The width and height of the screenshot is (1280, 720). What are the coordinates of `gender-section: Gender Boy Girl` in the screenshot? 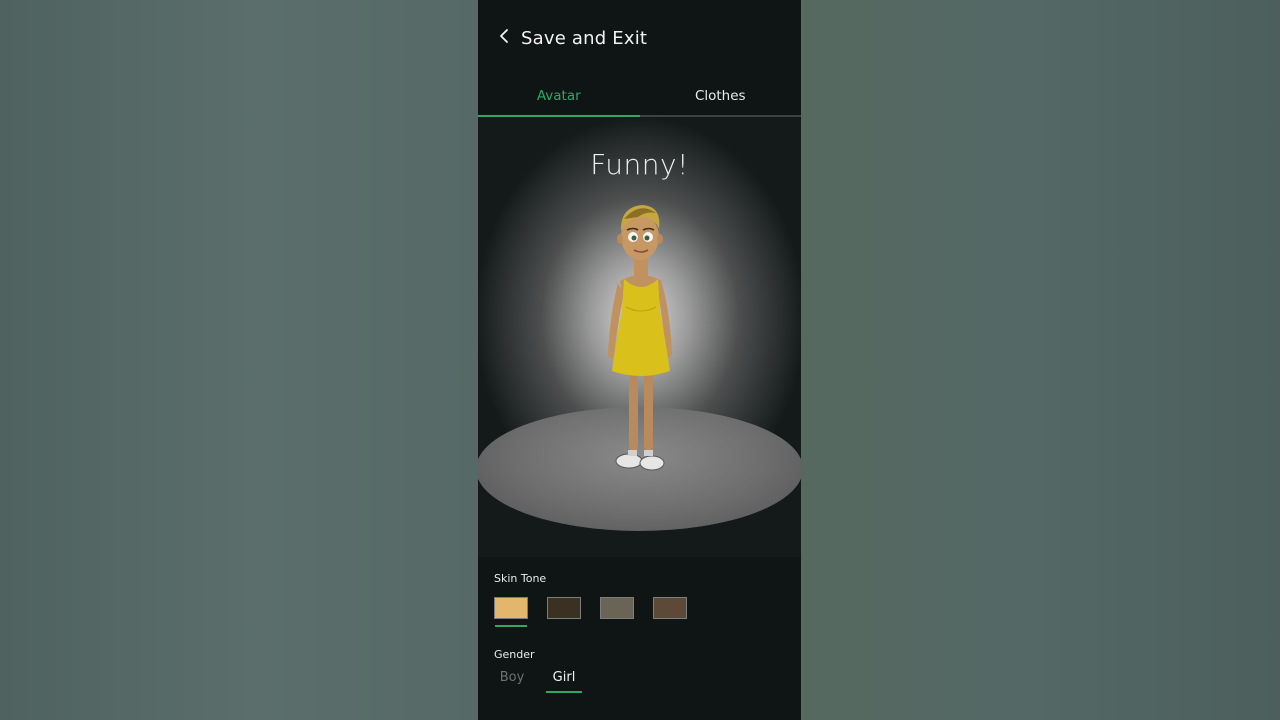 It's located at (538, 670).